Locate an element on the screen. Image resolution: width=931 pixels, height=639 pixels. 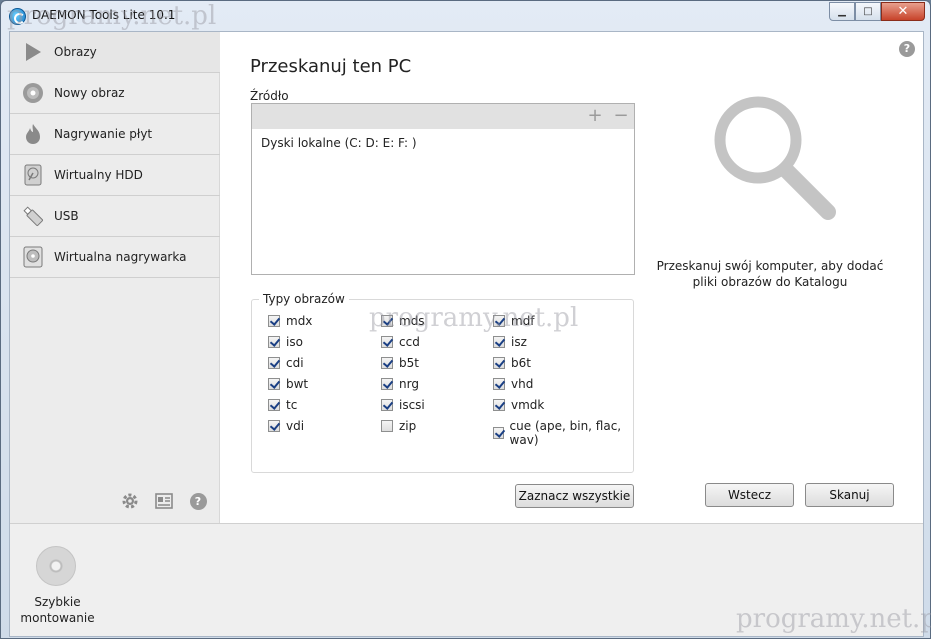
type-checkbox-nrg: nrg is located at coordinates (400, 384).